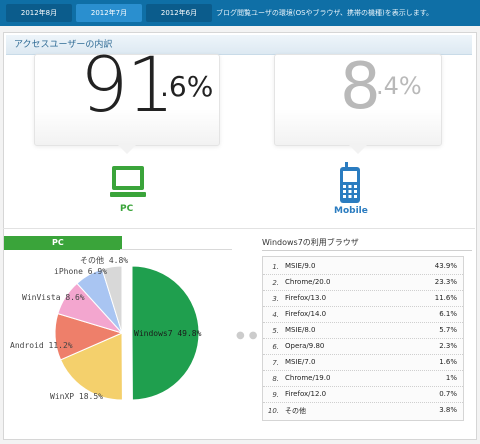  I want to click on mobile-label: Mobile, so click(351, 211).